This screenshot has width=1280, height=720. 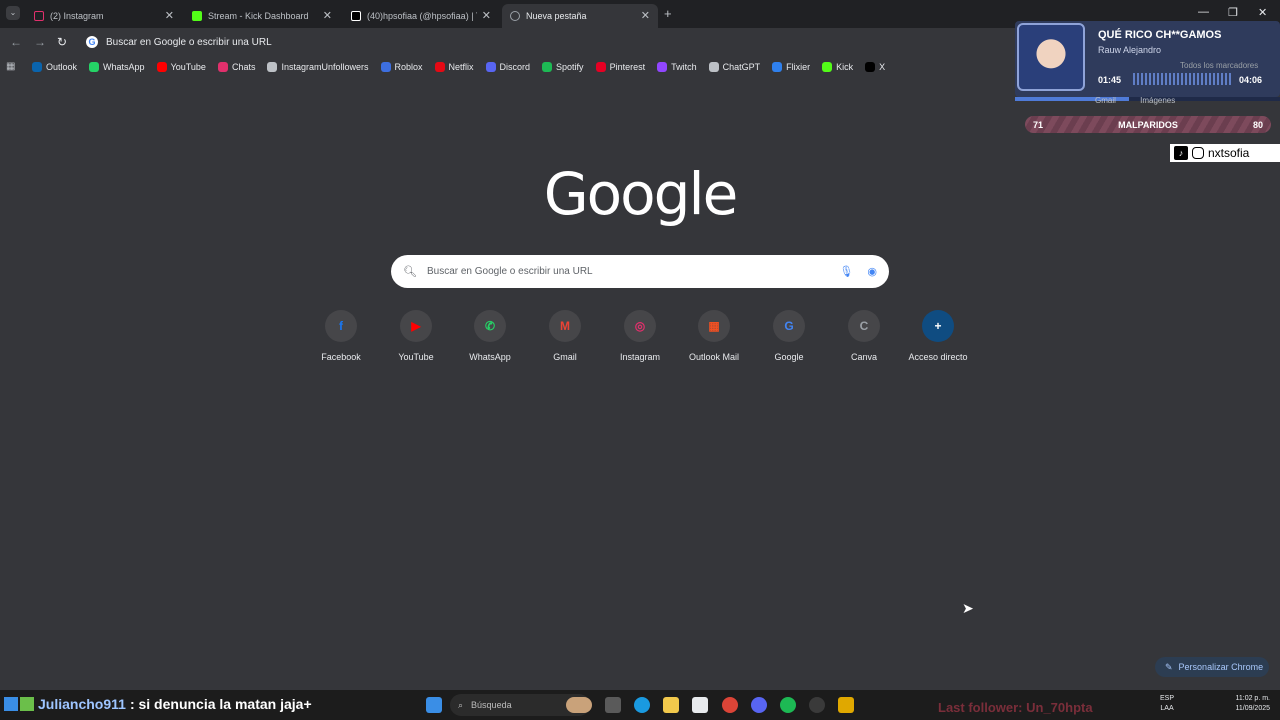 I want to click on bookmark-roblox: Roblox, so click(x=401, y=67).